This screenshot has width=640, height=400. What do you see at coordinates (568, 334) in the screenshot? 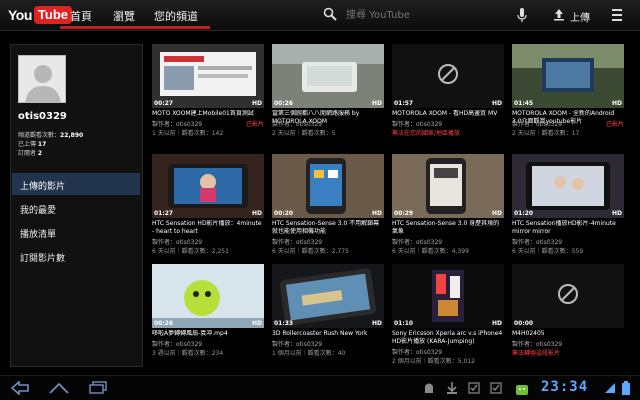
I see `video-title: M4H02405` at bounding box center [568, 334].